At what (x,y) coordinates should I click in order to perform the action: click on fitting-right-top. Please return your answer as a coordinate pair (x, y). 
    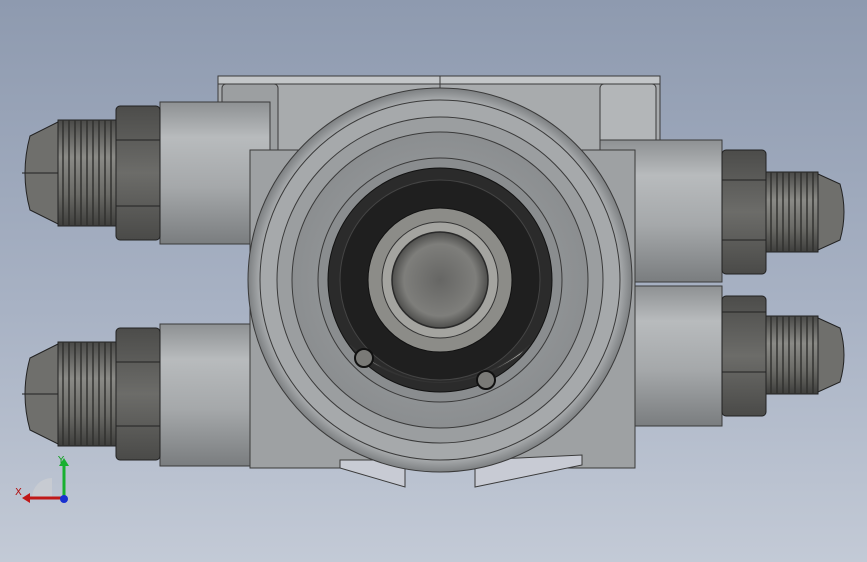
    Looking at the image, I should click on (783, 212).